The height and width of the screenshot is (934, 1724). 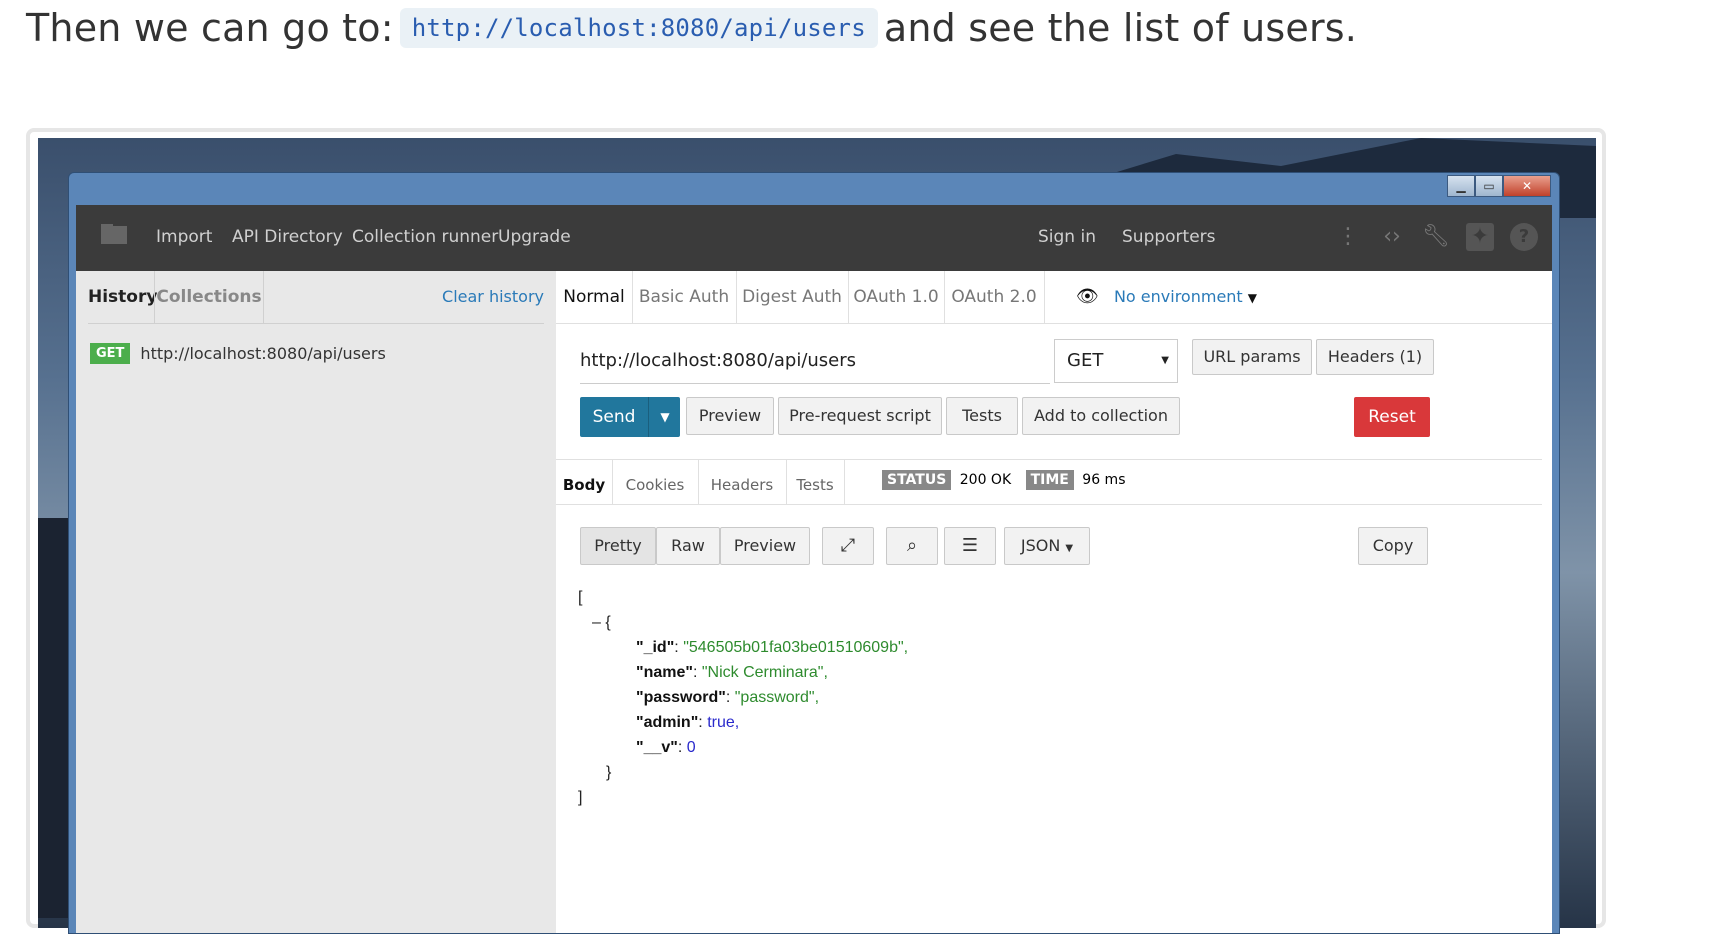 What do you see at coordinates (896, 297) in the screenshot?
I see `tab-oauth1: OAuth 1.0` at bounding box center [896, 297].